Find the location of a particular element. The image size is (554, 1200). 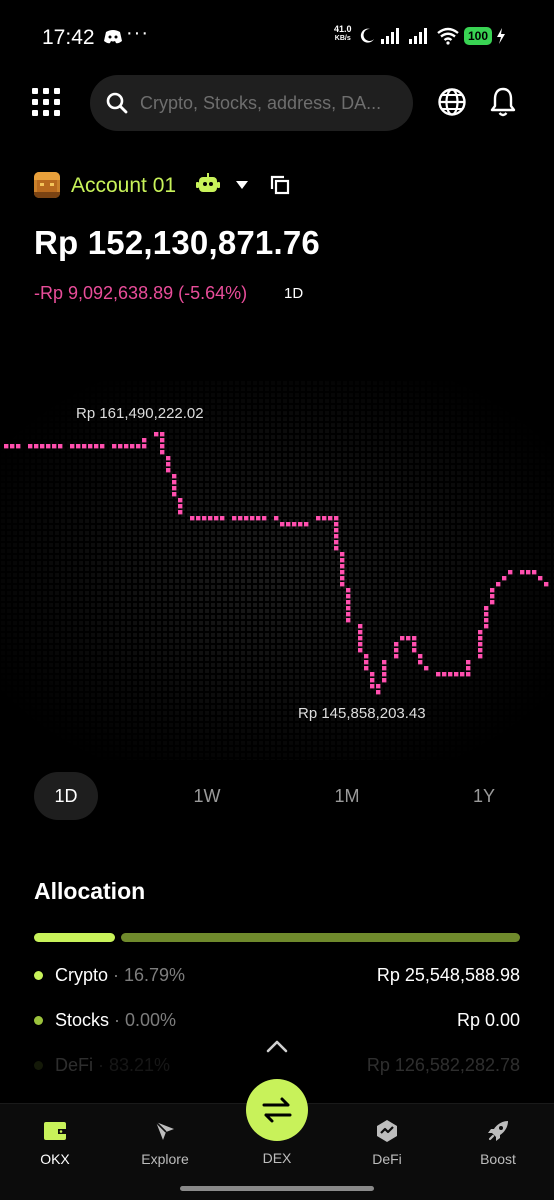

speed-unit: KB/s is located at coordinates (342, 38).